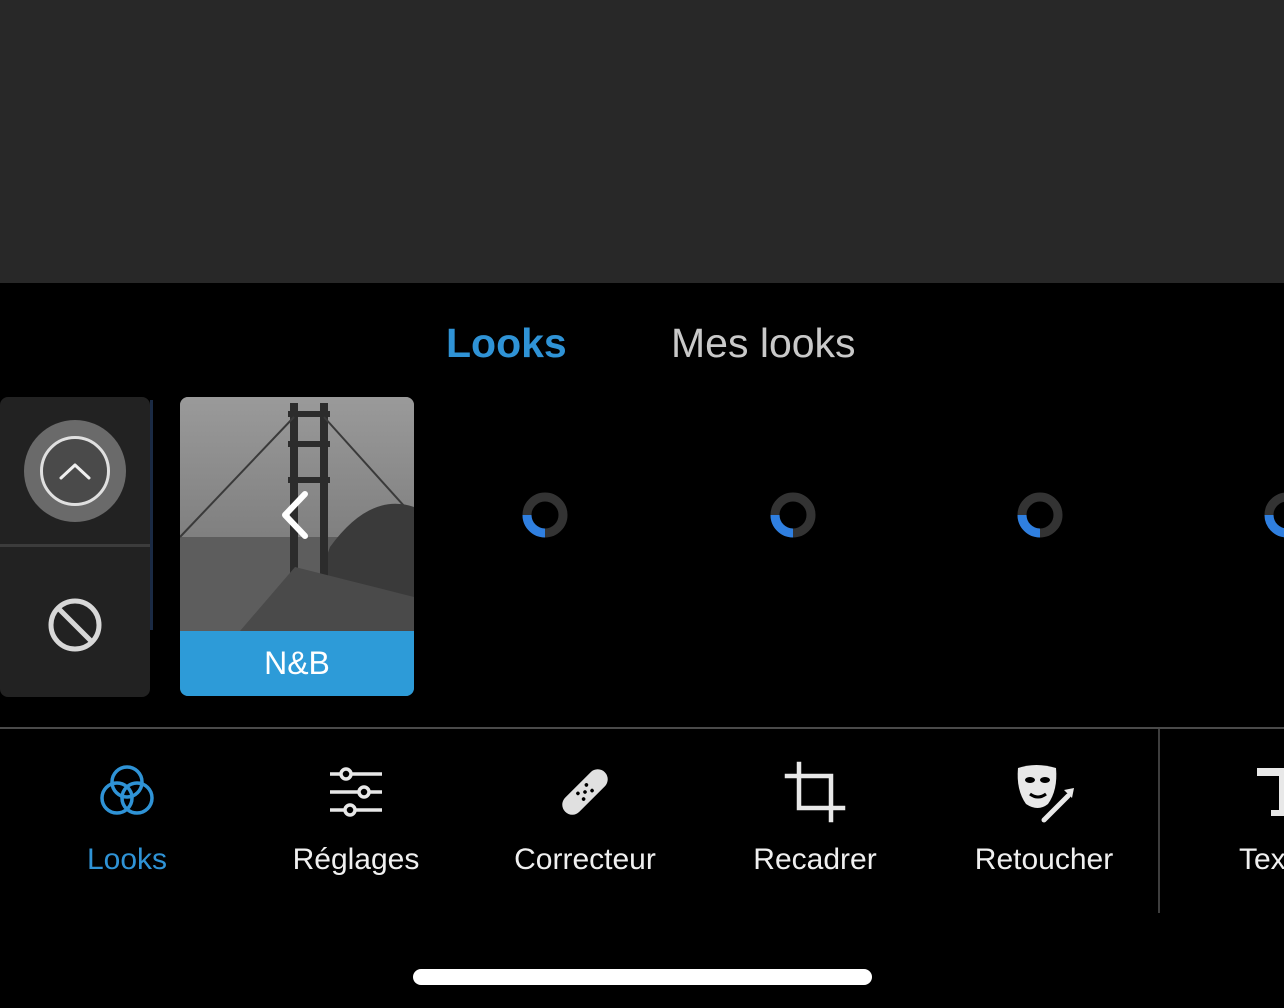 The width and height of the screenshot is (1284, 1008). What do you see at coordinates (1045, 794) in the screenshot?
I see `mask-brush-icon` at bounding box center [1045, 794].